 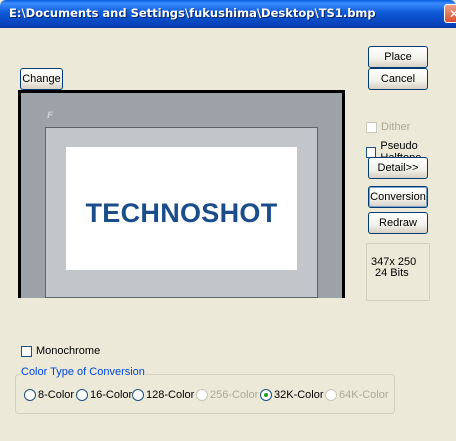 I want to click on radio-8-color: 8-Color, so click(x=49, y=395).